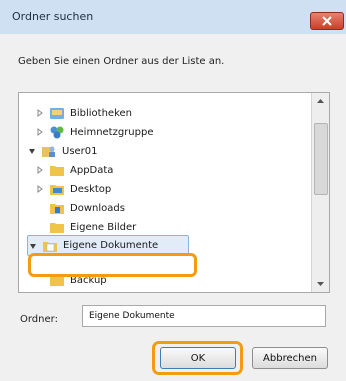 The image size is (346, 381). I want to click on folder-label: Ordner:, so click(39, 319).